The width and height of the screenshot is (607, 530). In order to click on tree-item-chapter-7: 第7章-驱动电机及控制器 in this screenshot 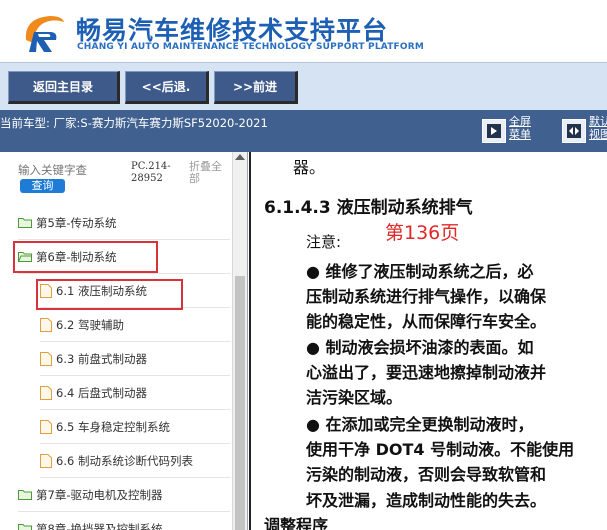, I will do `click(124, 495)`.